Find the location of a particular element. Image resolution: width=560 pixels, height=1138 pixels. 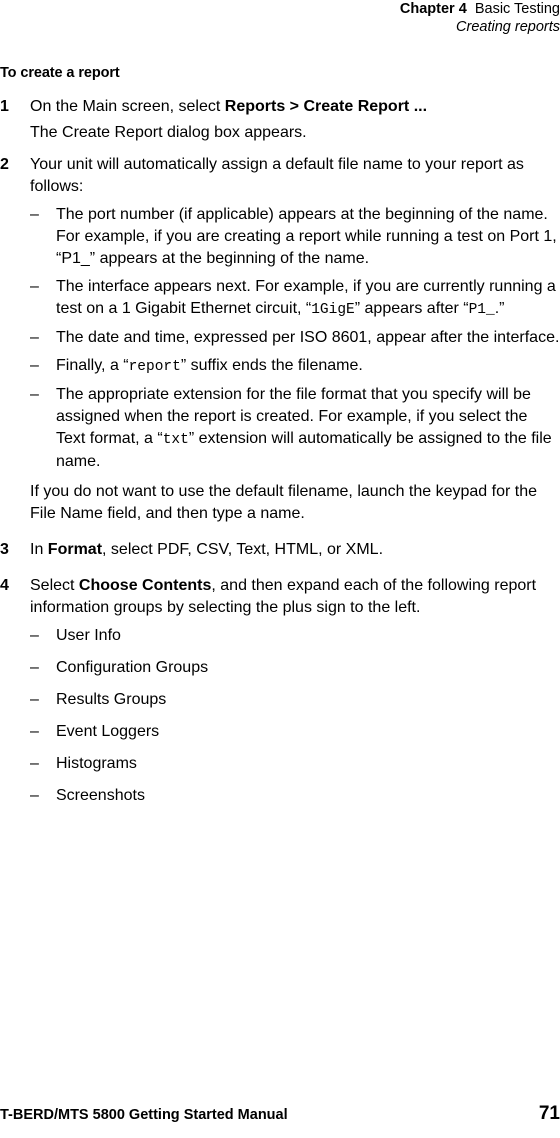

step-3-number: 3 is located at coordinates (4, 549).